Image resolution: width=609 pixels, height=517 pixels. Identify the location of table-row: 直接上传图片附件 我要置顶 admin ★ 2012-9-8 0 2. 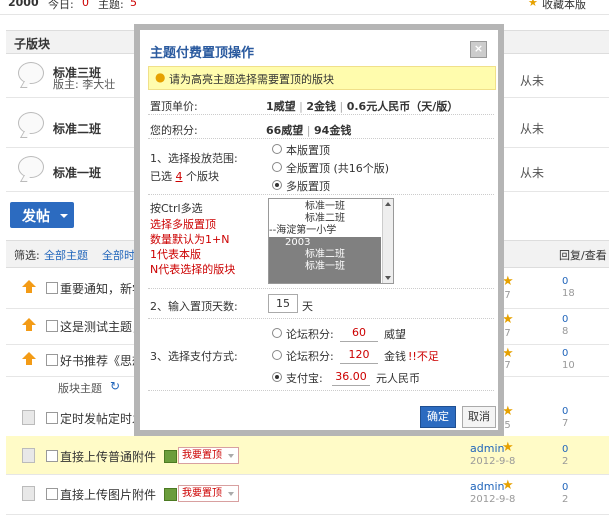
(307, 494).